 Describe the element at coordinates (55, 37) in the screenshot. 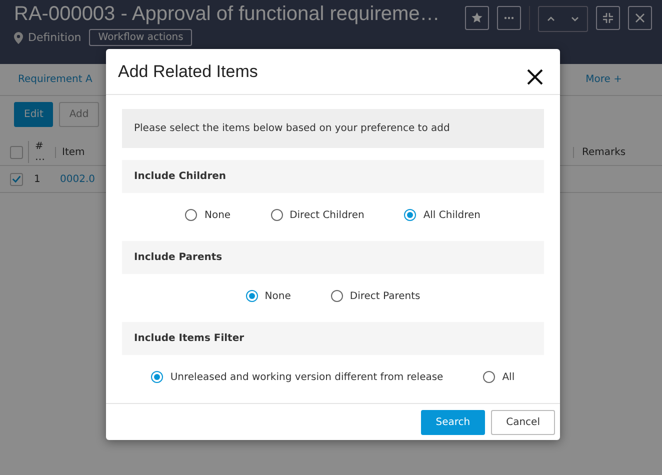

I see `location-label: Definition` at that location.